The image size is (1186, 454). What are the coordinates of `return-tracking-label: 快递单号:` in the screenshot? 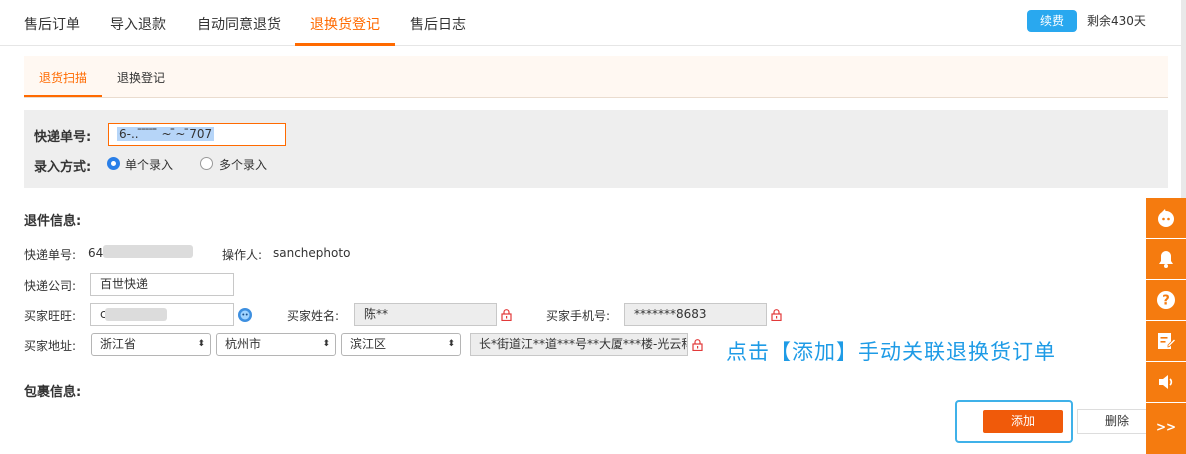 It's located at (50, 255).